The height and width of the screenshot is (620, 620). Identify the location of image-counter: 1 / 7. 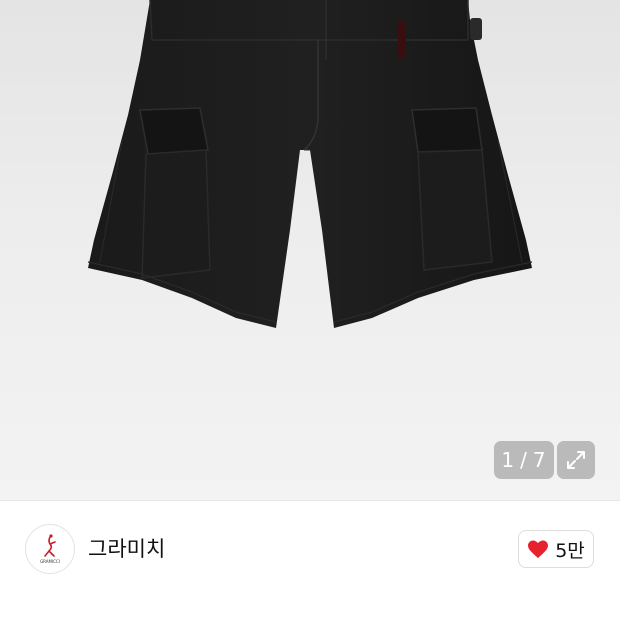
(524, 460).